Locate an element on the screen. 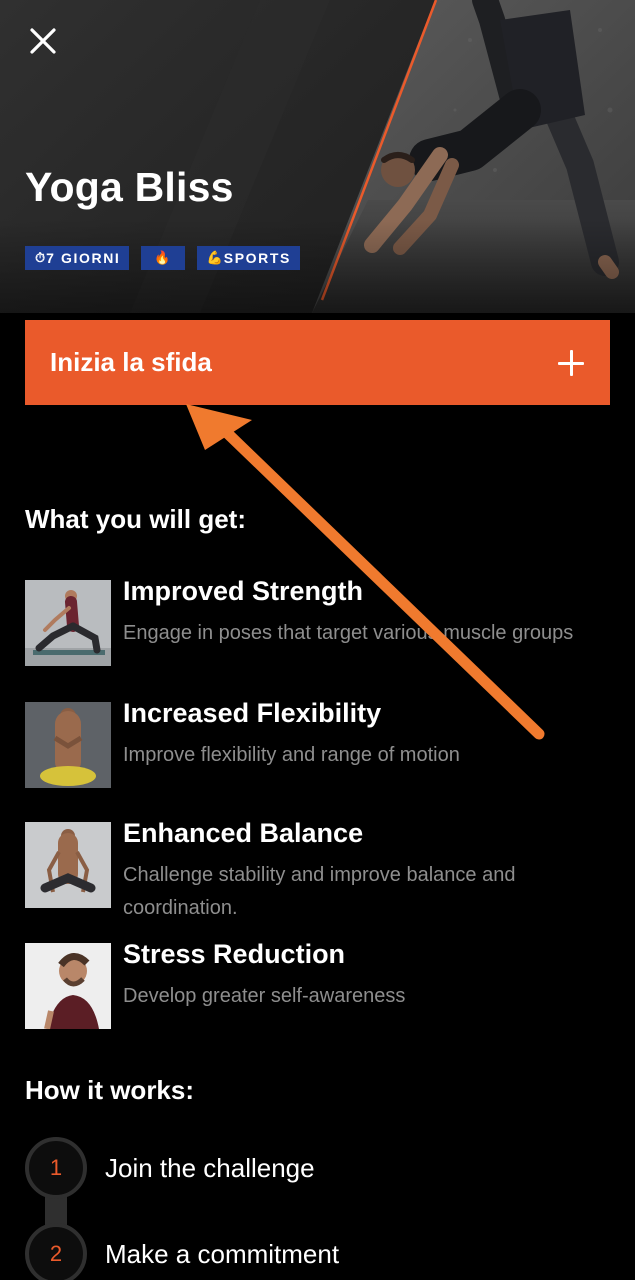  benefit-description: Develop greater self-awareness is located at coordinates (264, 996).